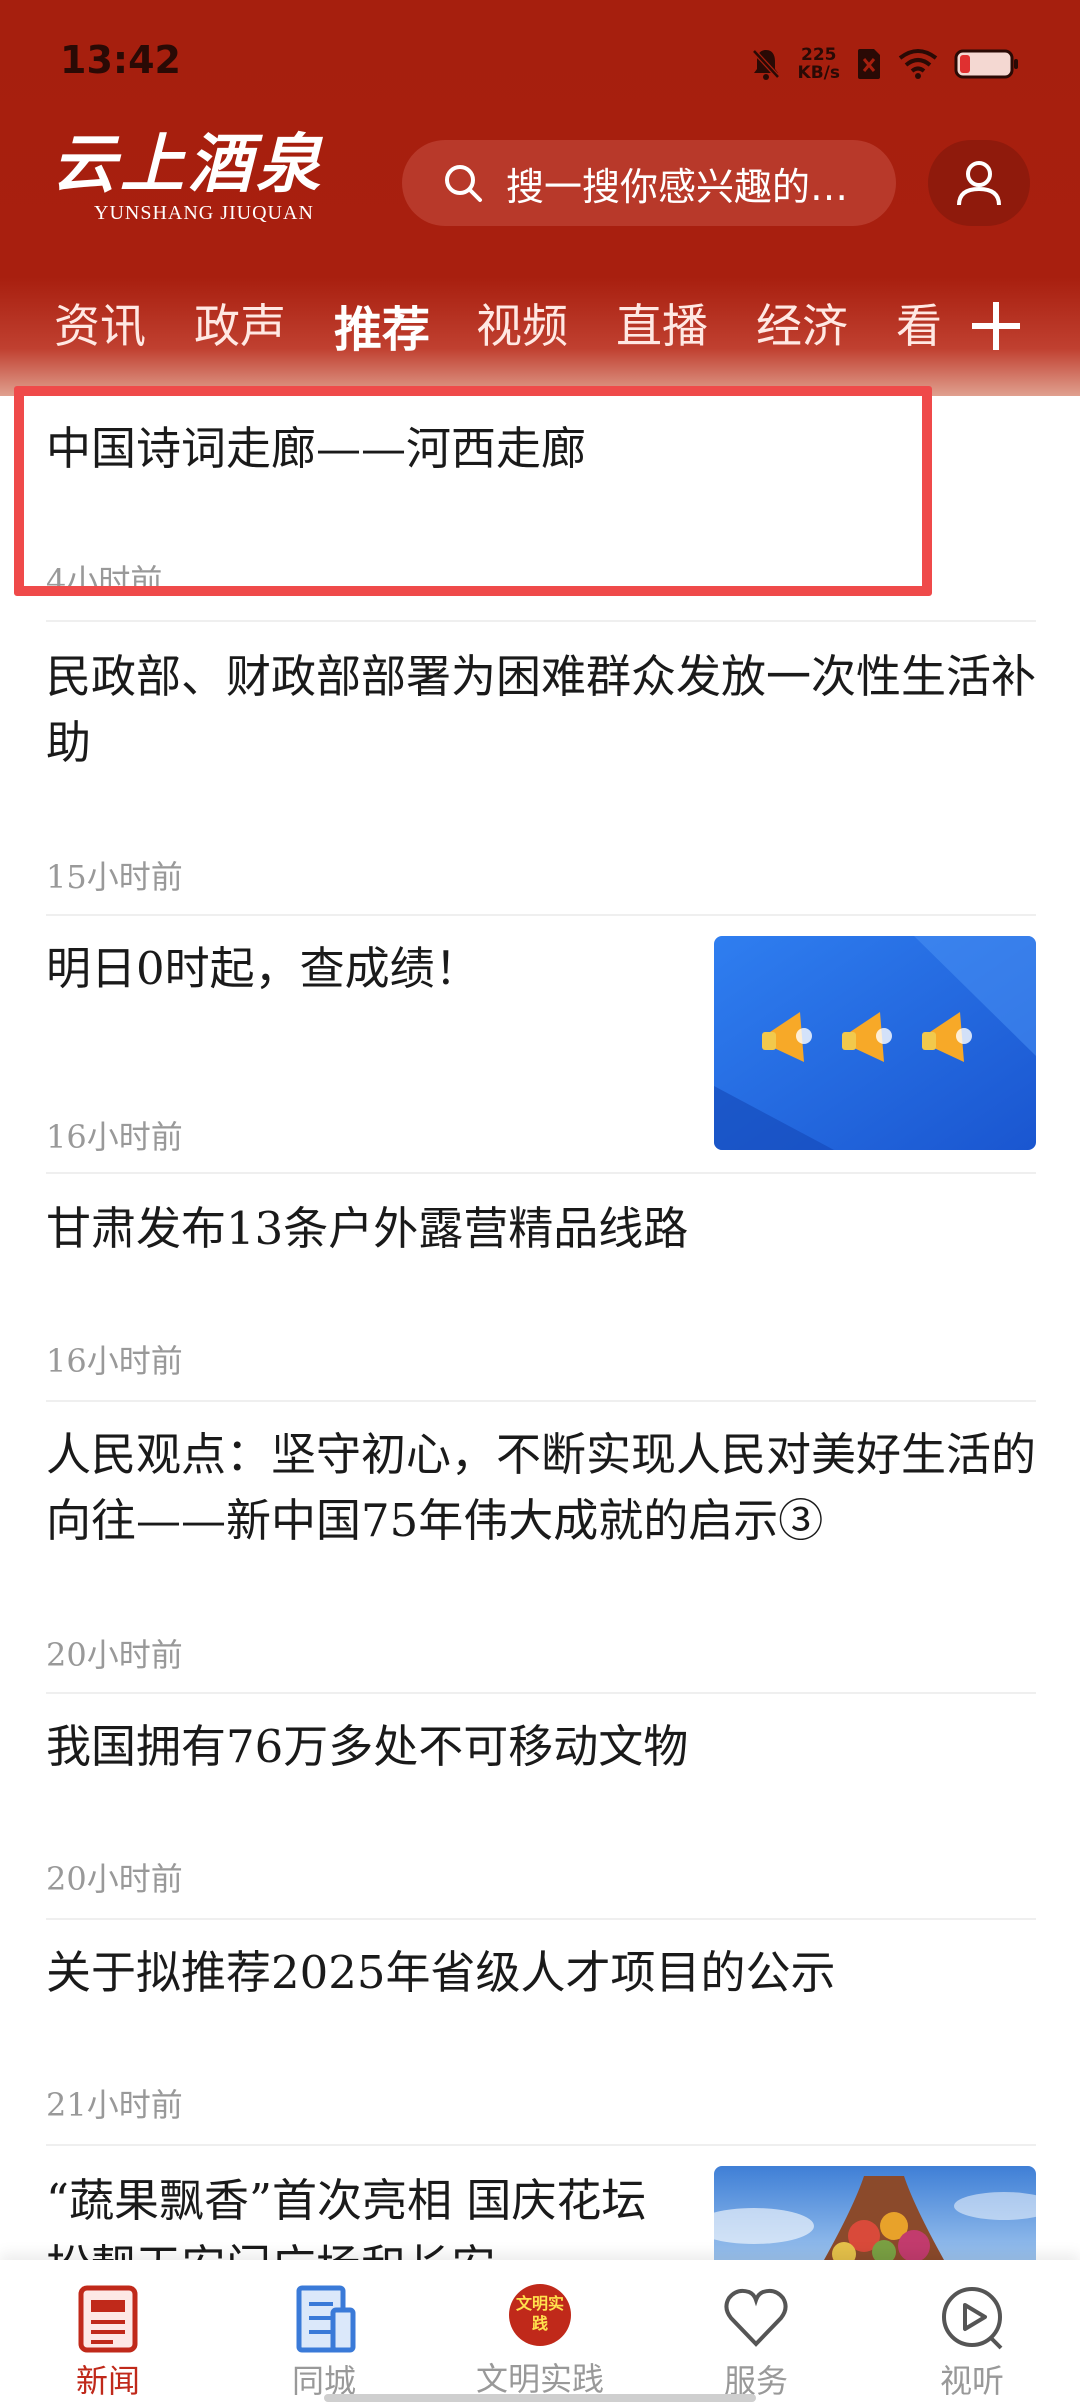 The width and height of the screenshot is (1080, 2408). I want to click on search-icon, so click(463, 183).